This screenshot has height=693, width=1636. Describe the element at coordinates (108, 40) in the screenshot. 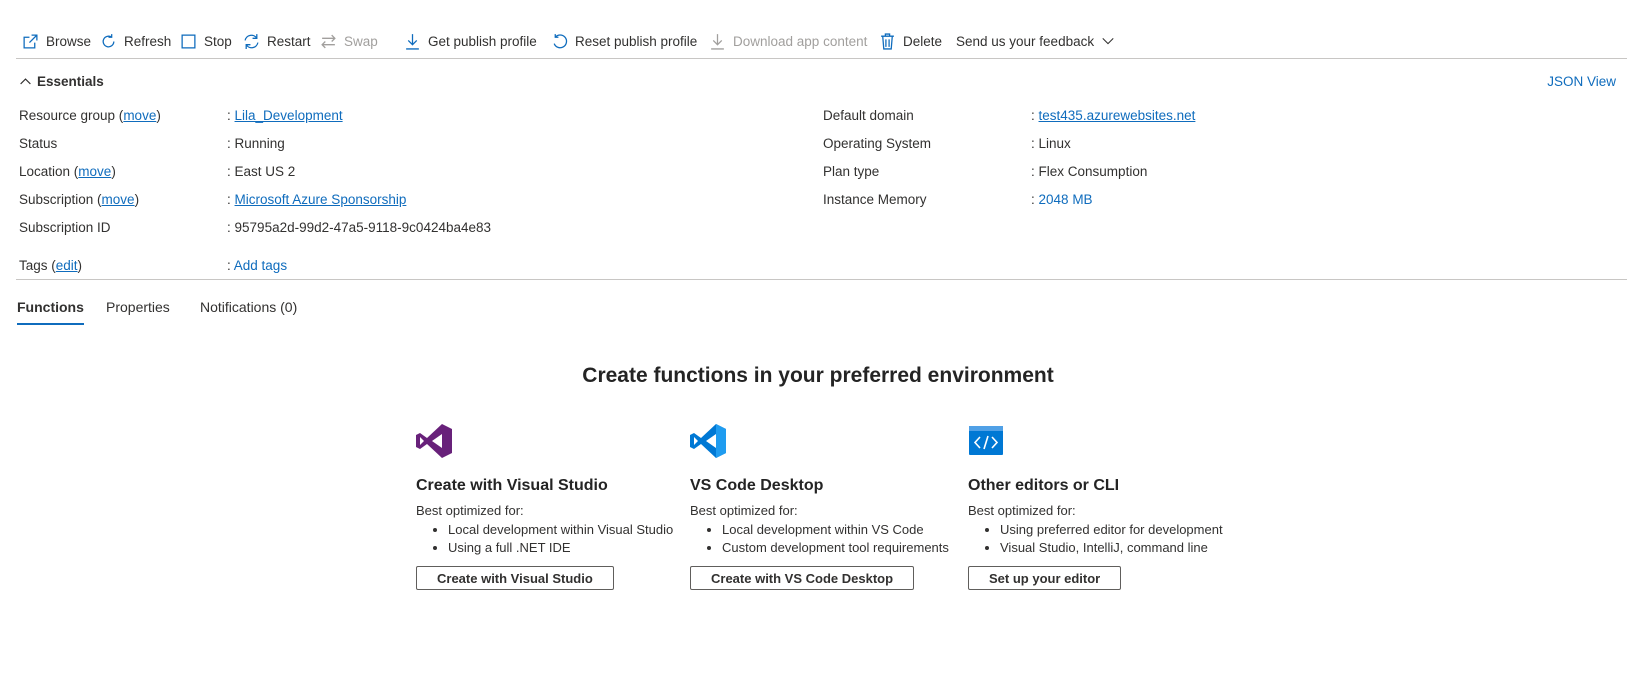

I see `refresh-icon` at that location.